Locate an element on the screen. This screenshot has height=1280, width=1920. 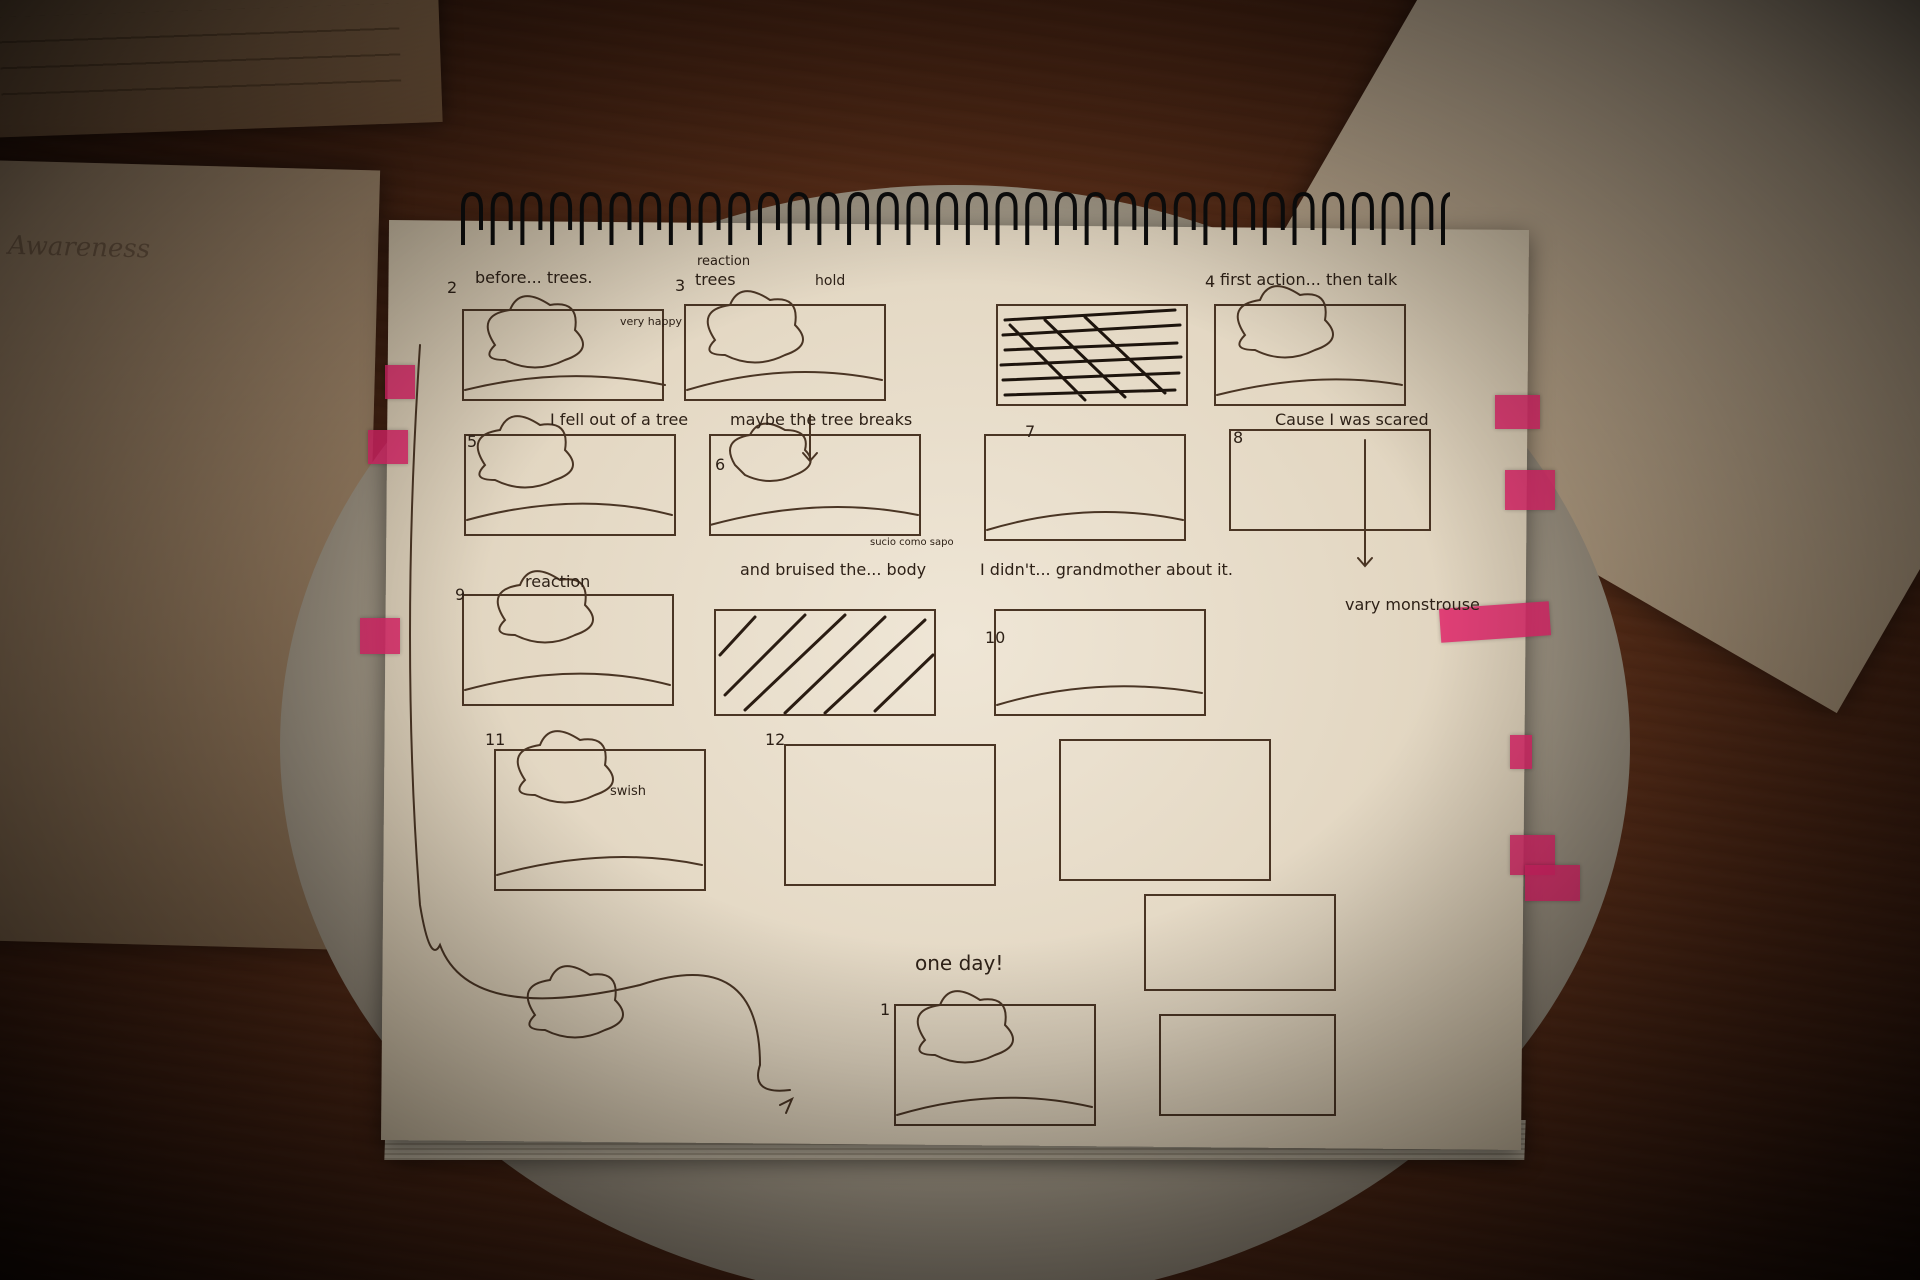
panel-3-hold: hold is located at coordinates (830, 281).